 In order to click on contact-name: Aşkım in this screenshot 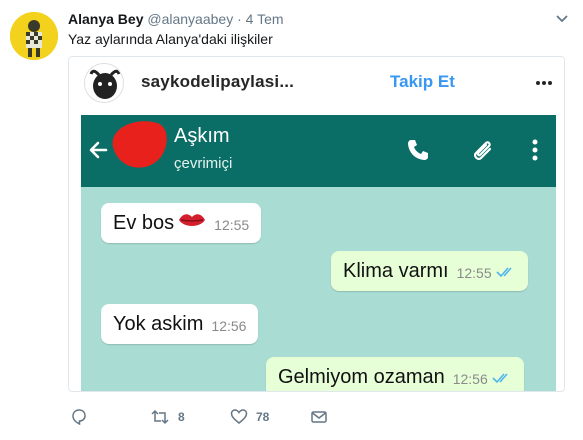, I will do `click(202, 136)`.